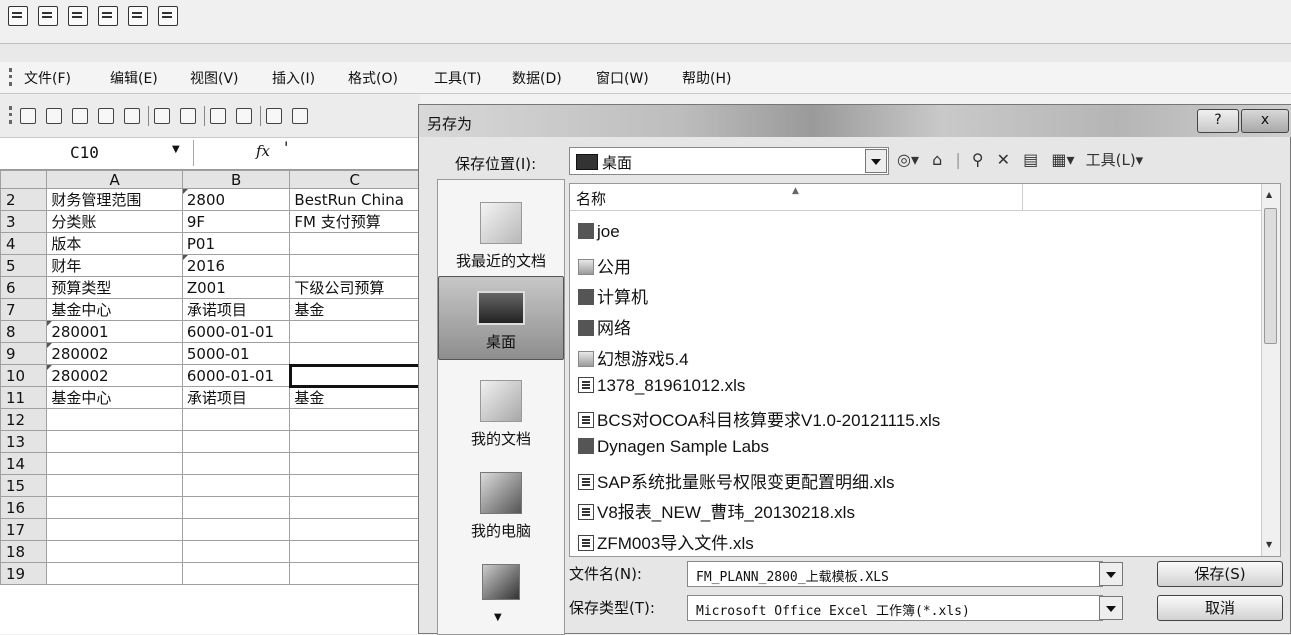 This screenshot has height=635, width=1291. Describe the element at coordinates (132, 116) in the screenshot. I see `print-small-icon` at that location.